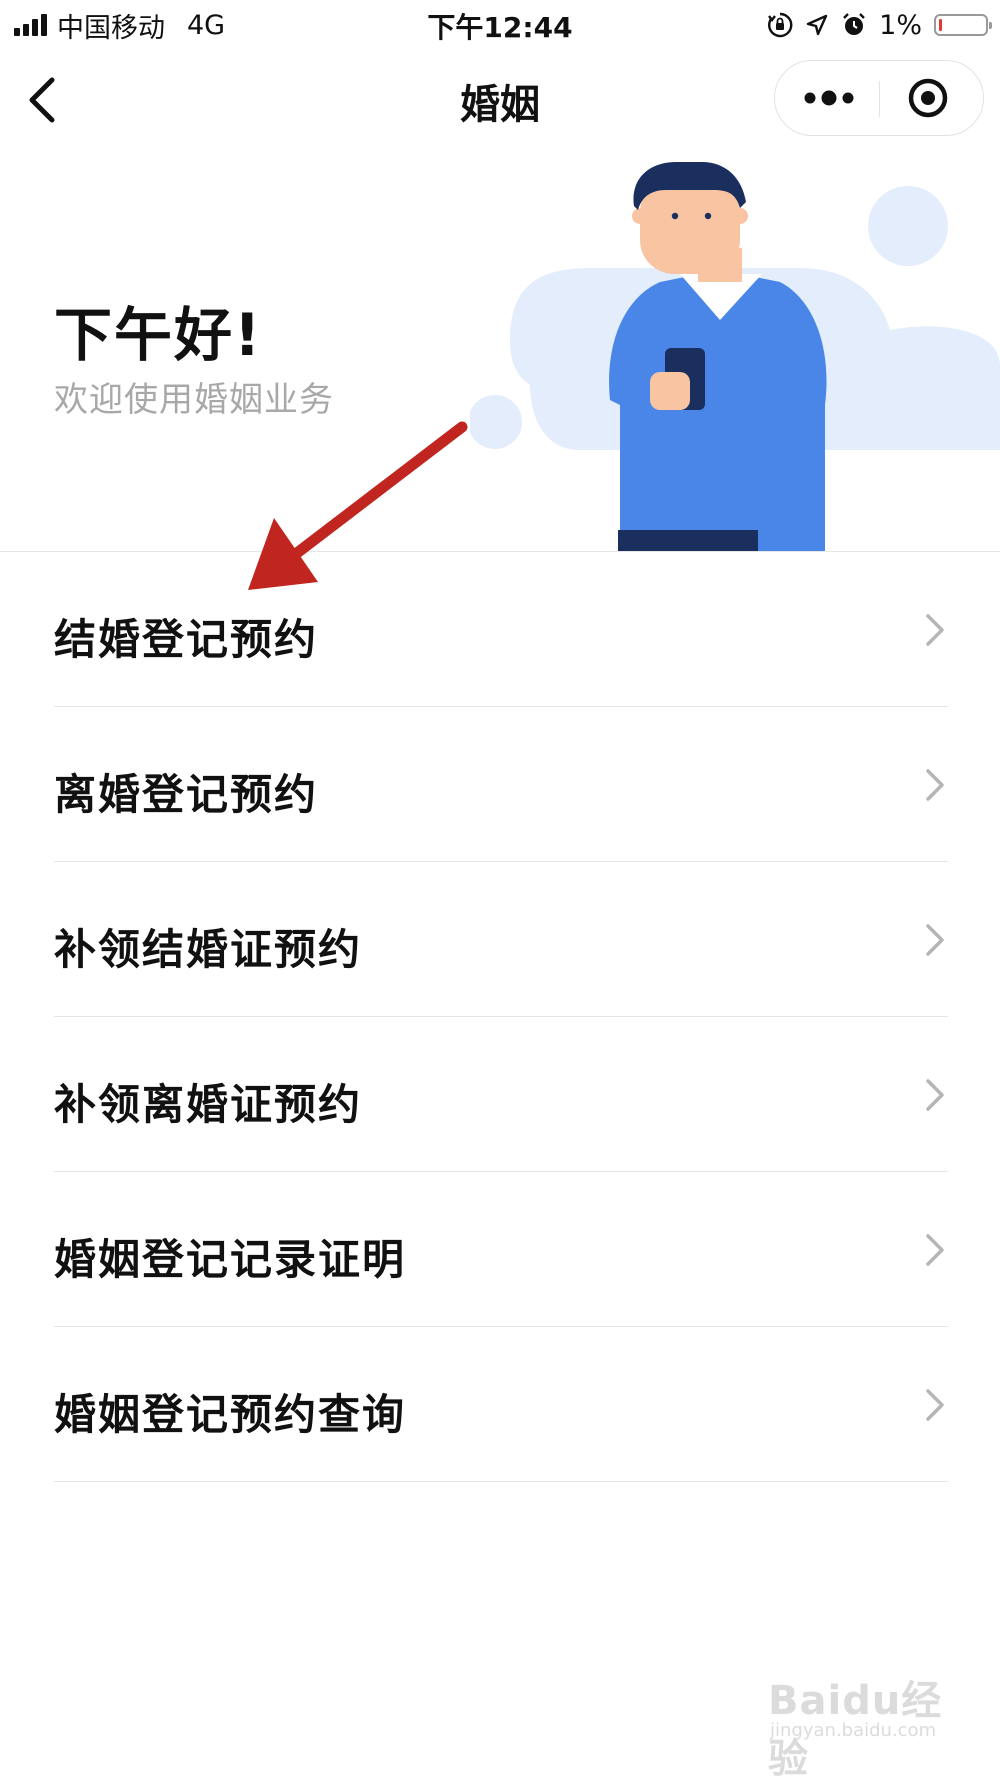 Image resolution: width=1000 pixels, height=1784 pixels. I want to click on battery-icon, so click(963, 25).